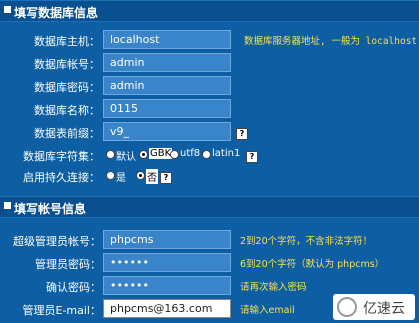 This screenshot has height=323, width=419. I want to click on admin-pass-label: 管理员密码：, so click(68, 264).